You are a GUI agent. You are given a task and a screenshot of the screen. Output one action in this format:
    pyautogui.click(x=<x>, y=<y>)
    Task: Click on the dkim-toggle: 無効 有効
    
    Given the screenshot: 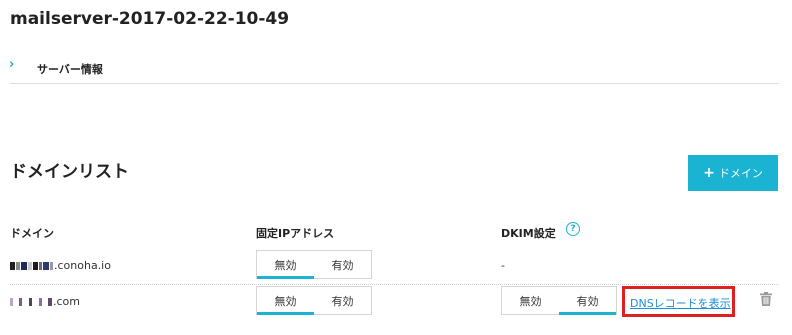 What is the action you would take?
    pyautogui.click(x=559, y=300)
    